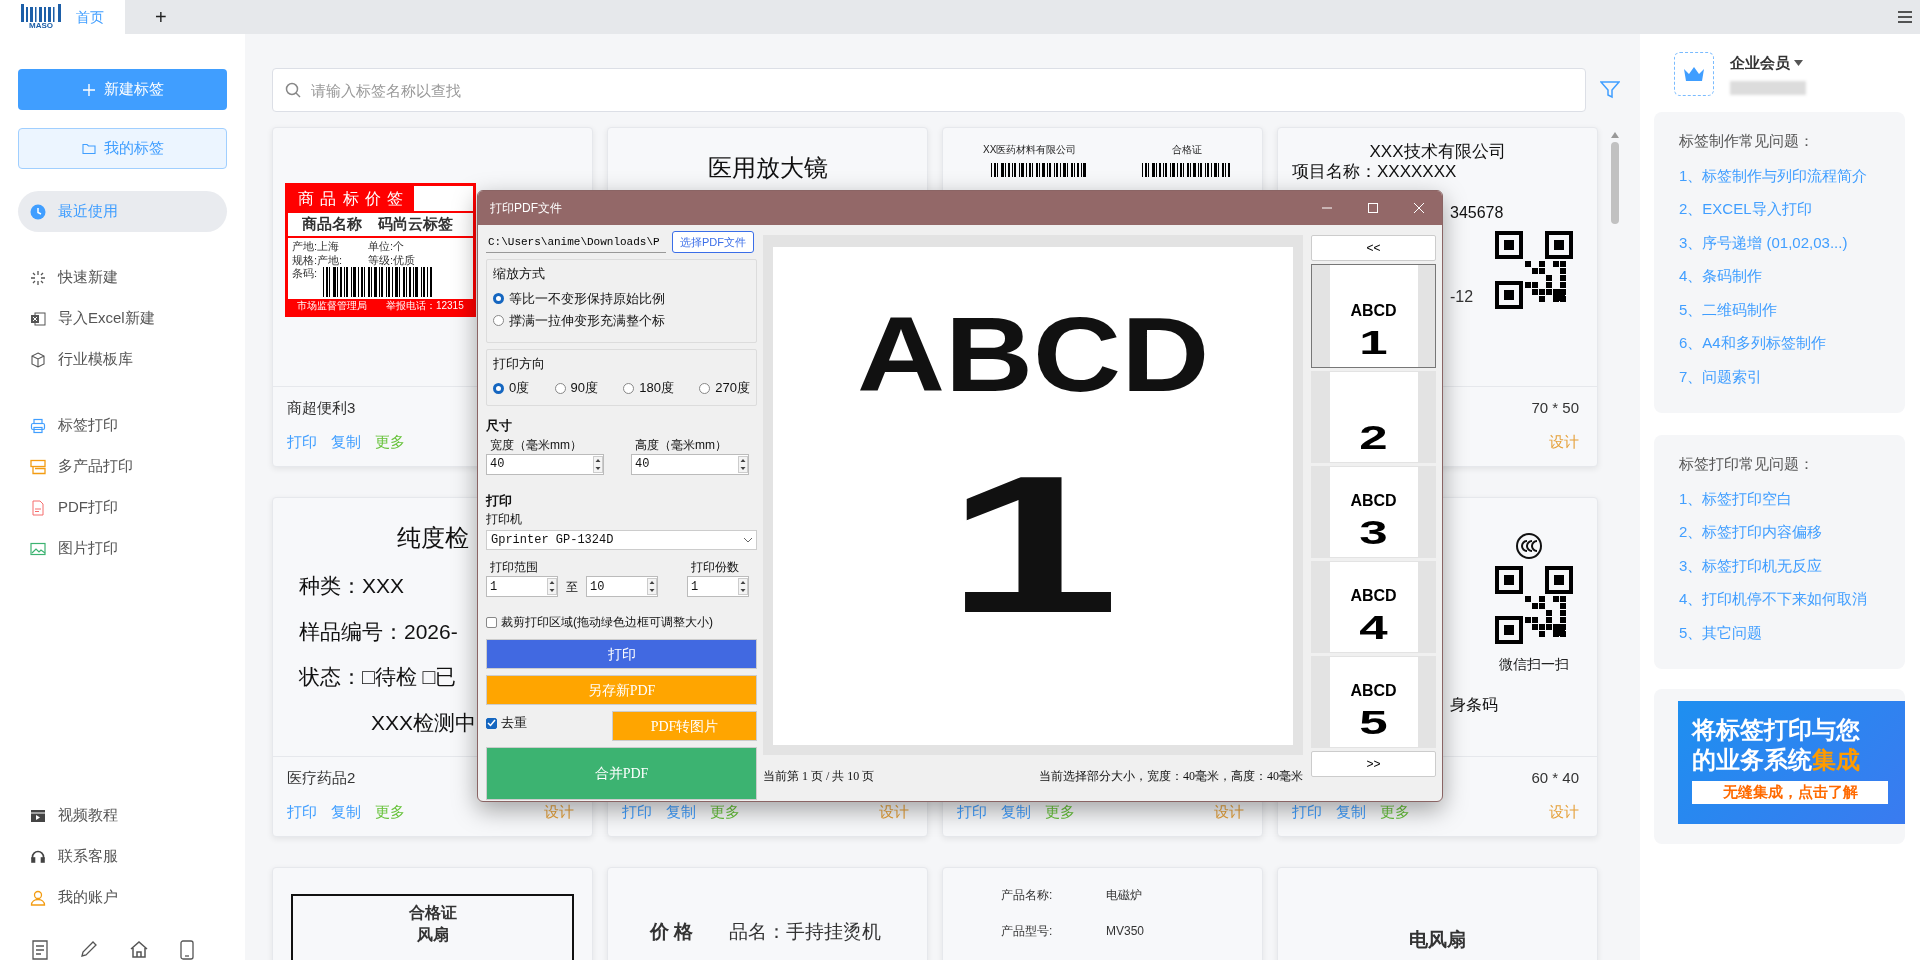 The width and height of the screenshot is (1920, 960). What do you see at coordinates (1747, 141) in the screenshot?
I see `faq-title: 标签制作常见问题：` at bounding box center [1747, 141].